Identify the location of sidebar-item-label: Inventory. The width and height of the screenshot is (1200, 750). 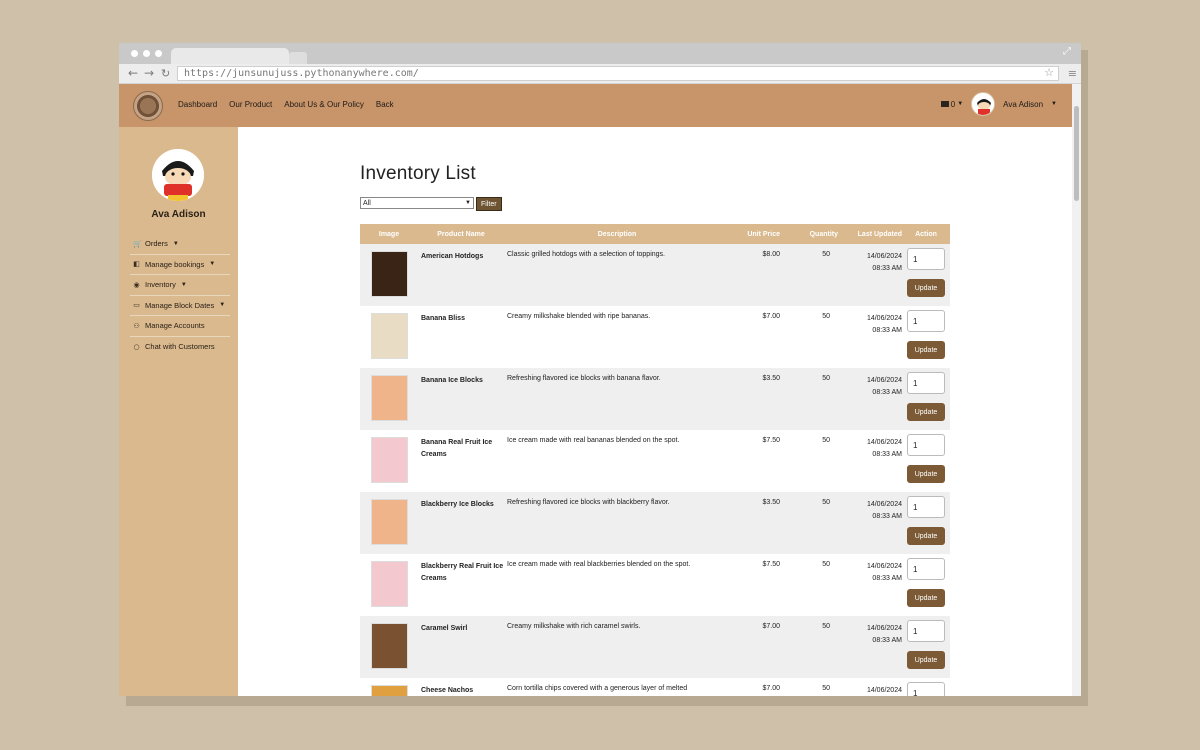
(160, 285).